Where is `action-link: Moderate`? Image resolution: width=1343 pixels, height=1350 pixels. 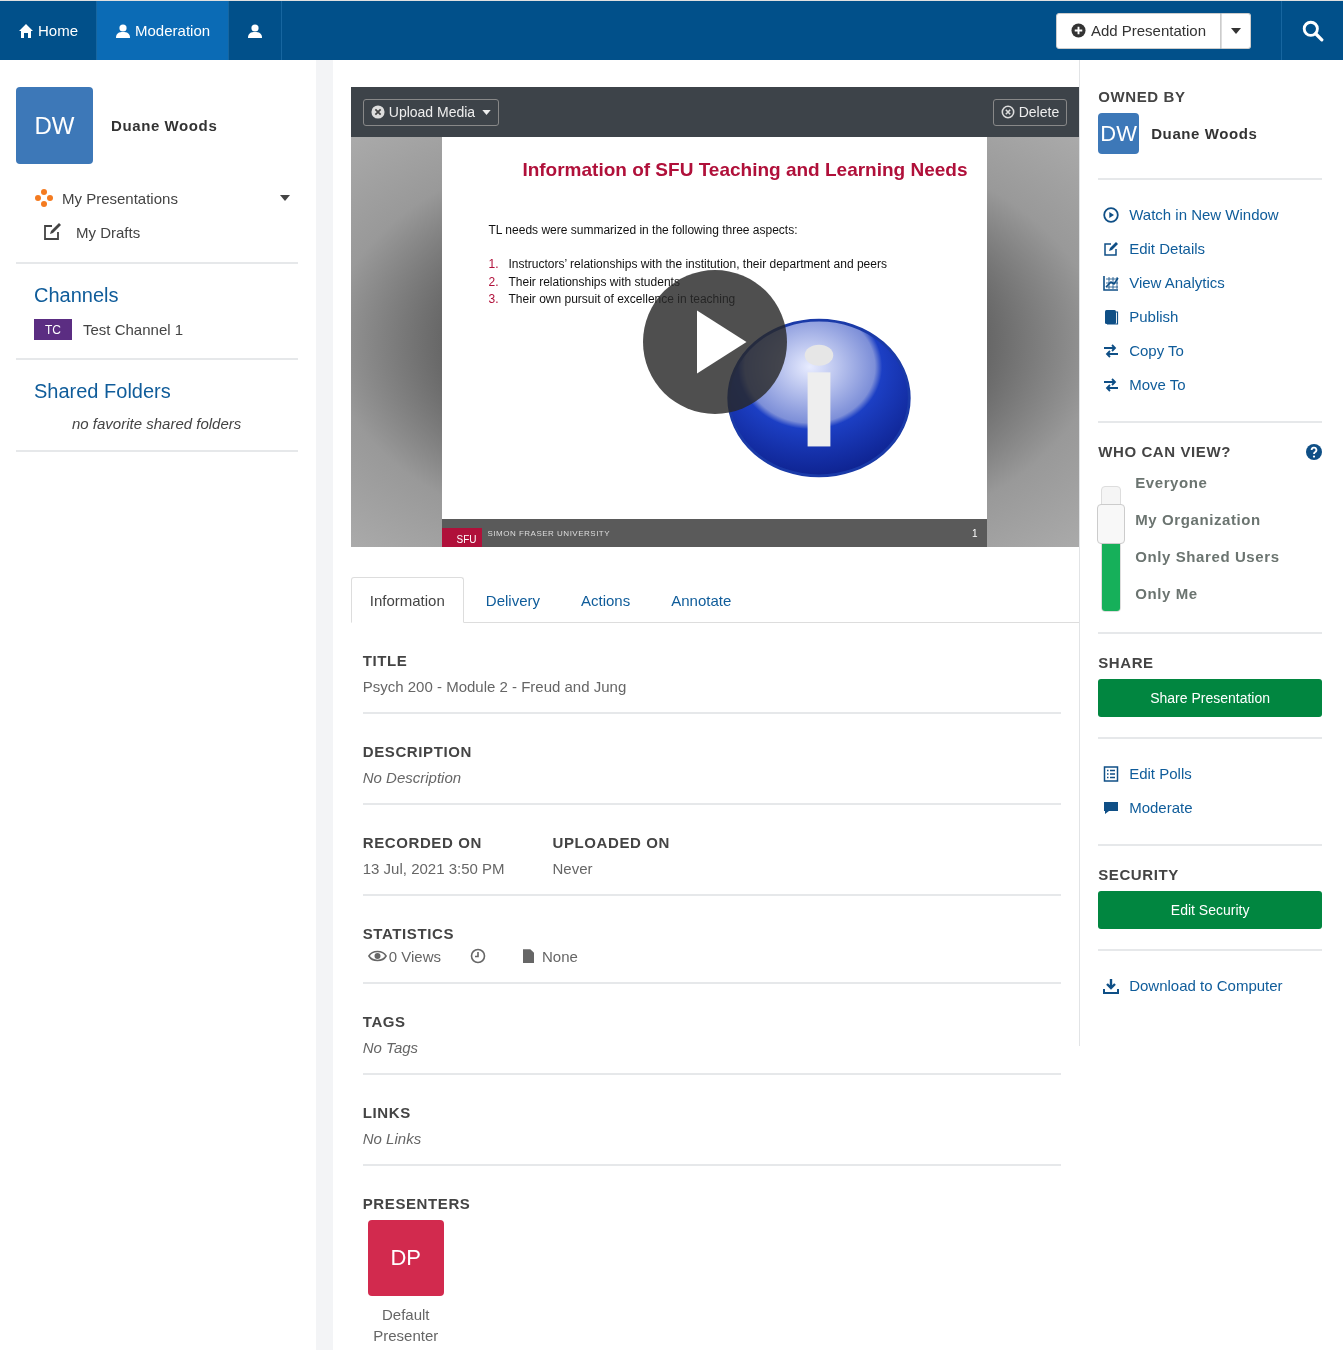
action-link: Moderate is located at coordinates (1212, 807).